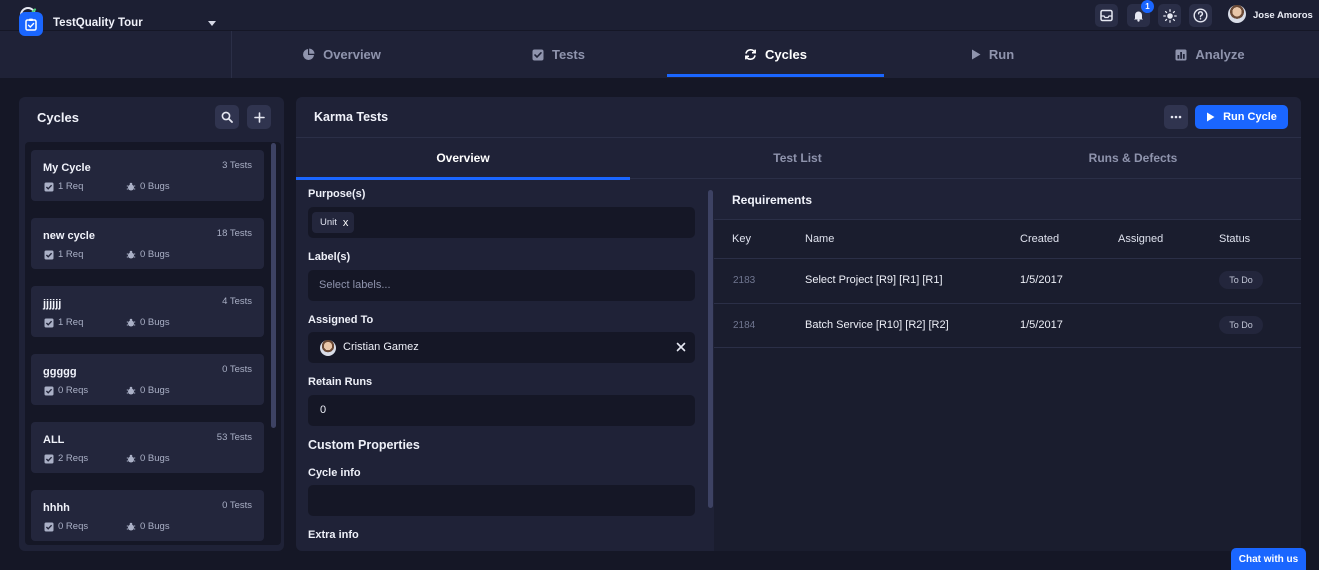  I want to click on column-header-status: Status, so click(1234, 239).